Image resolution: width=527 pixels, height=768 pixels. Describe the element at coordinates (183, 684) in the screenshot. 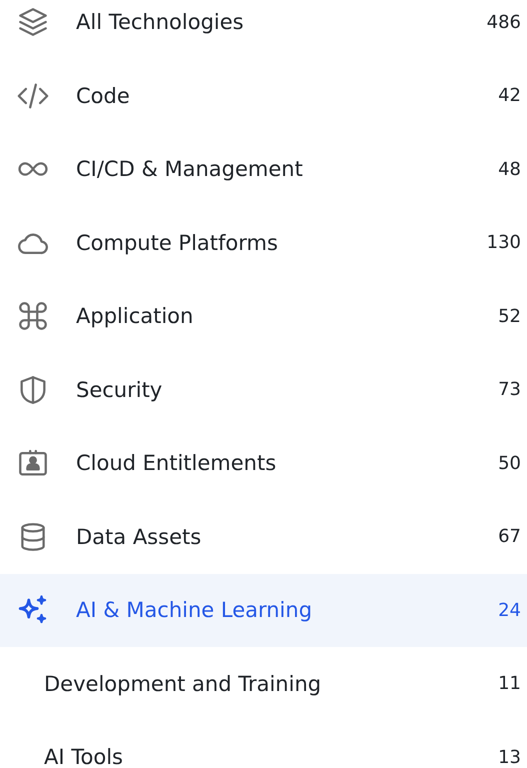

I see `subcategory-label: Development and Training` at that location.